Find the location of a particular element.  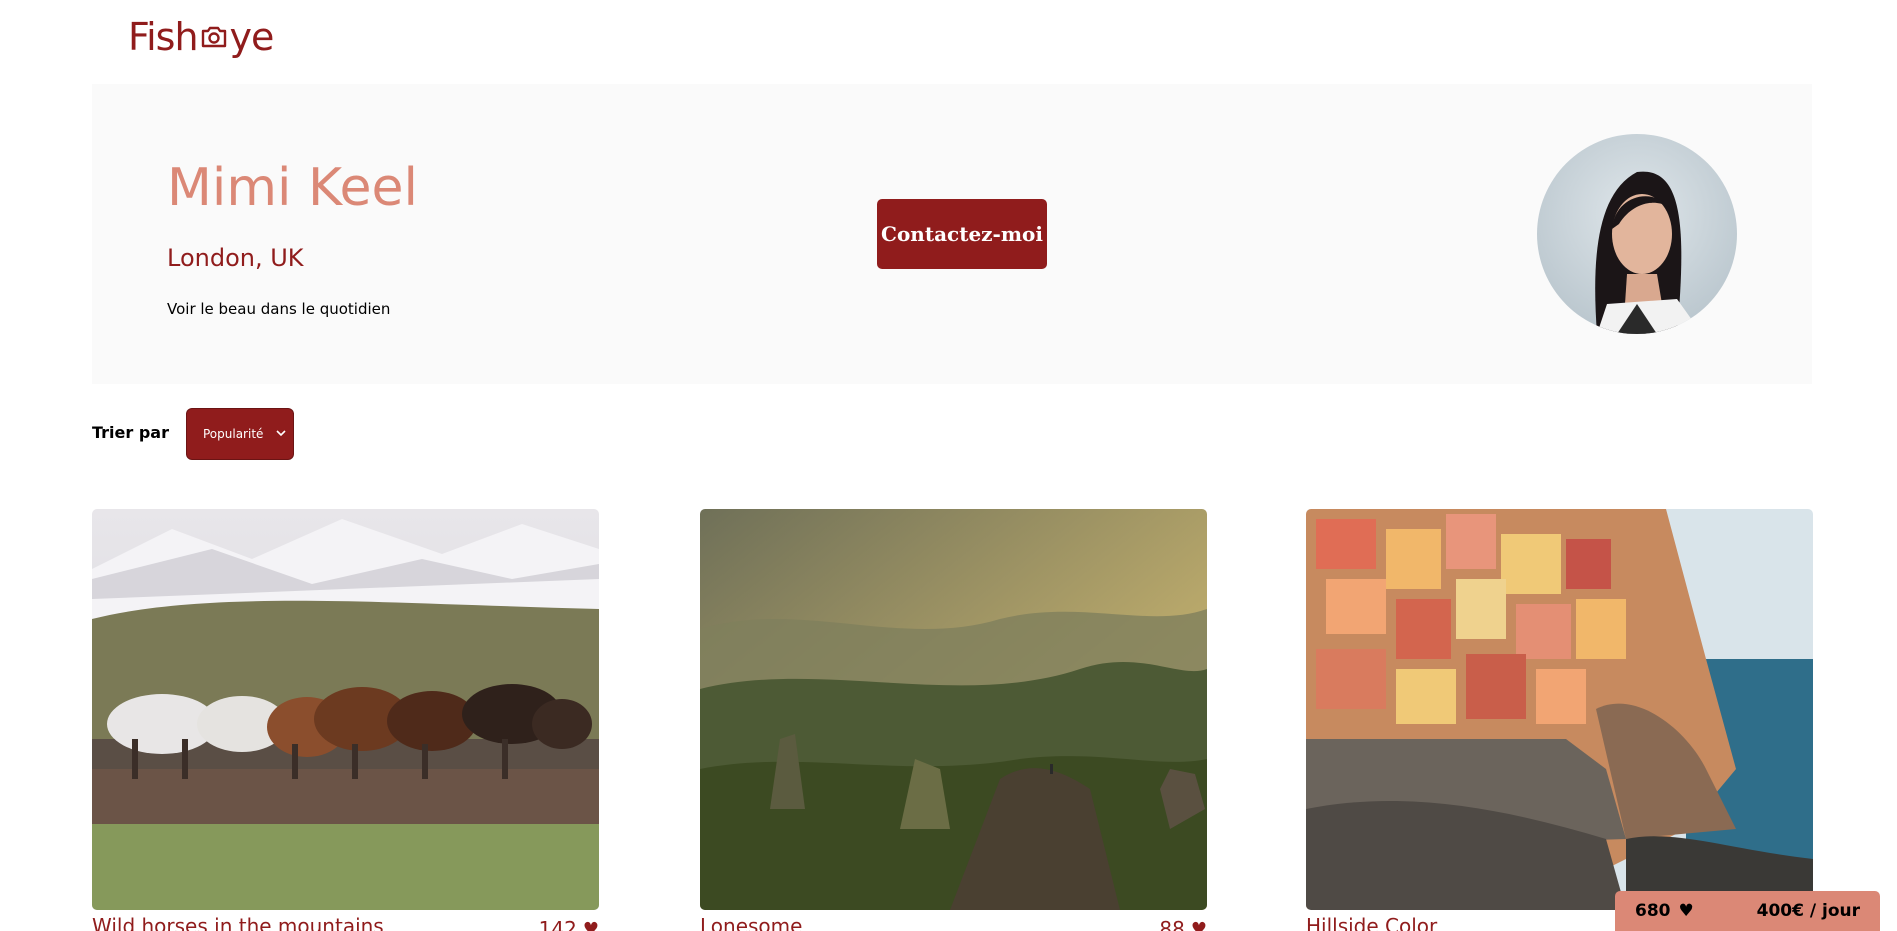

media-title: Hillside Color is located at coordinates (1372, 922).